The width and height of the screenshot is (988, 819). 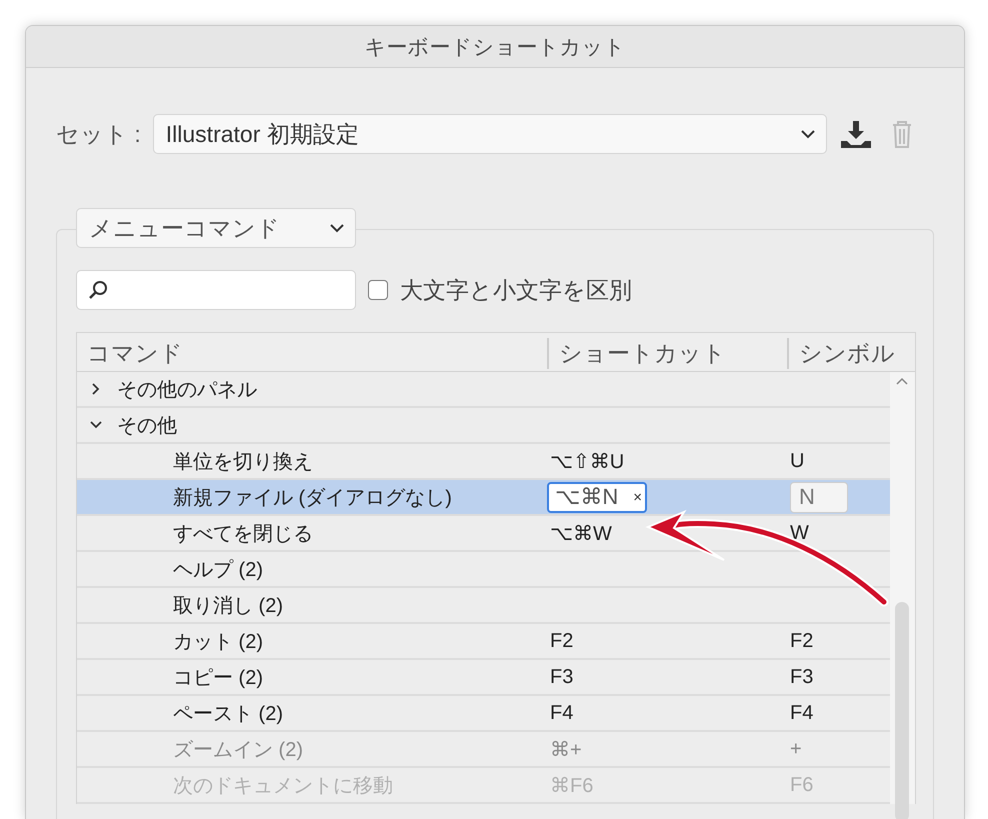 I want to click on clear-button: ×, so click(x=637, y=497).